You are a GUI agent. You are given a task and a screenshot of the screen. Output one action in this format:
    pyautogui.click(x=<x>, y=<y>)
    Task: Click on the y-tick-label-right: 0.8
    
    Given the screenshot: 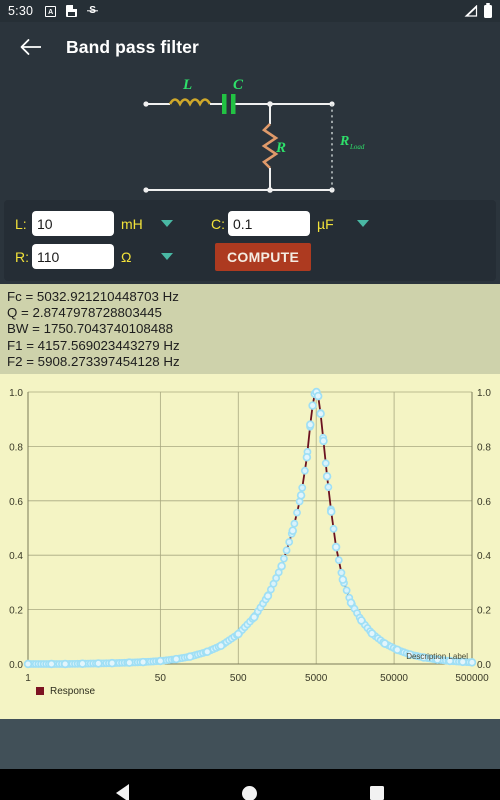 What is the action you would take?
    pyautogui.click(x=484, y=447)
    